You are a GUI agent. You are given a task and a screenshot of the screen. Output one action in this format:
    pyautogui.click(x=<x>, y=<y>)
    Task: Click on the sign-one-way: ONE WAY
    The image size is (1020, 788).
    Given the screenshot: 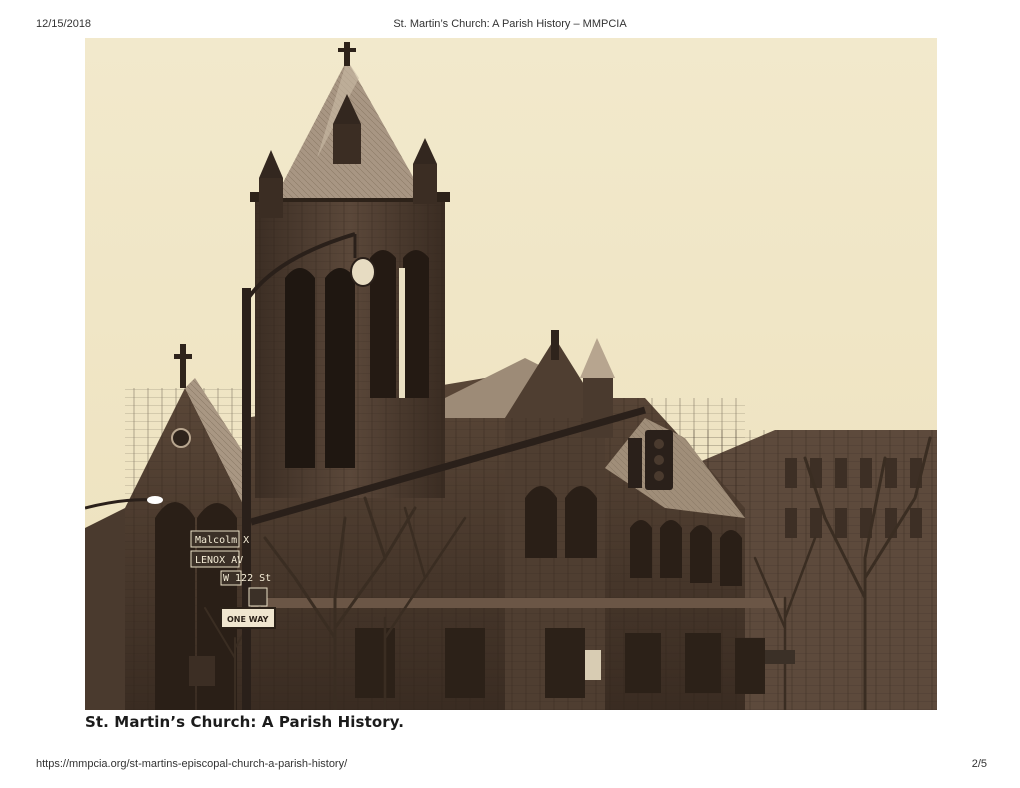 What is the action you would take?
    pyautogui.click(x=248, y=619)
    